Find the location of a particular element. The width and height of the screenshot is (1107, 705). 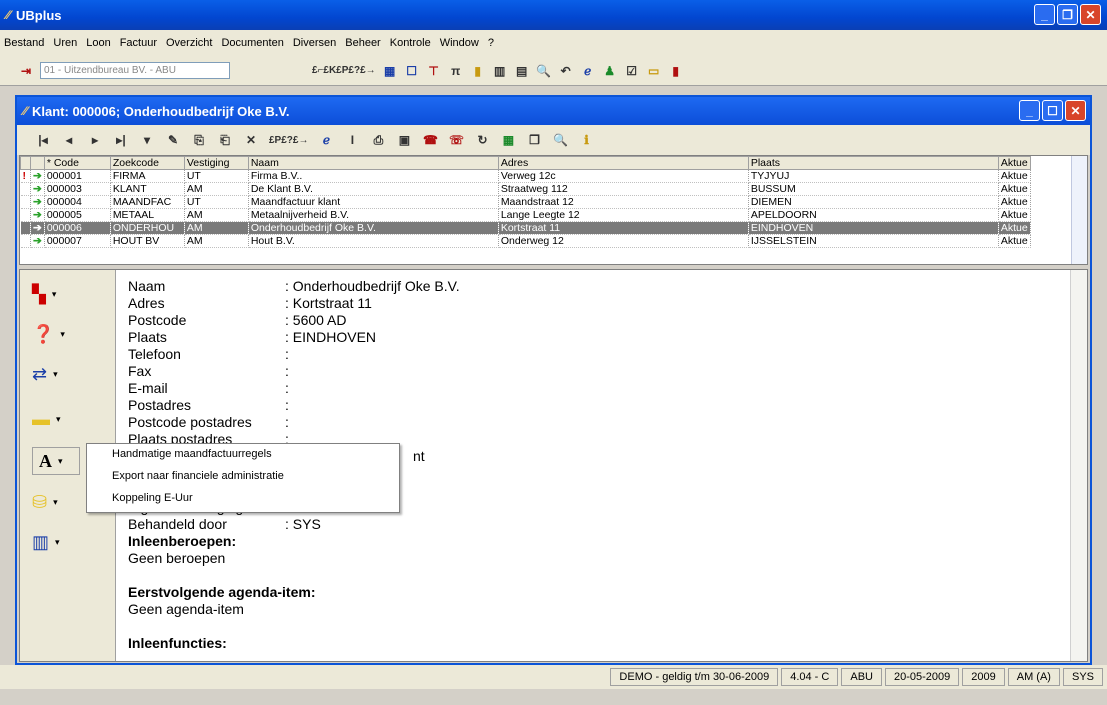

preview-icon: 🔍 is located at coordinates (544, 71).